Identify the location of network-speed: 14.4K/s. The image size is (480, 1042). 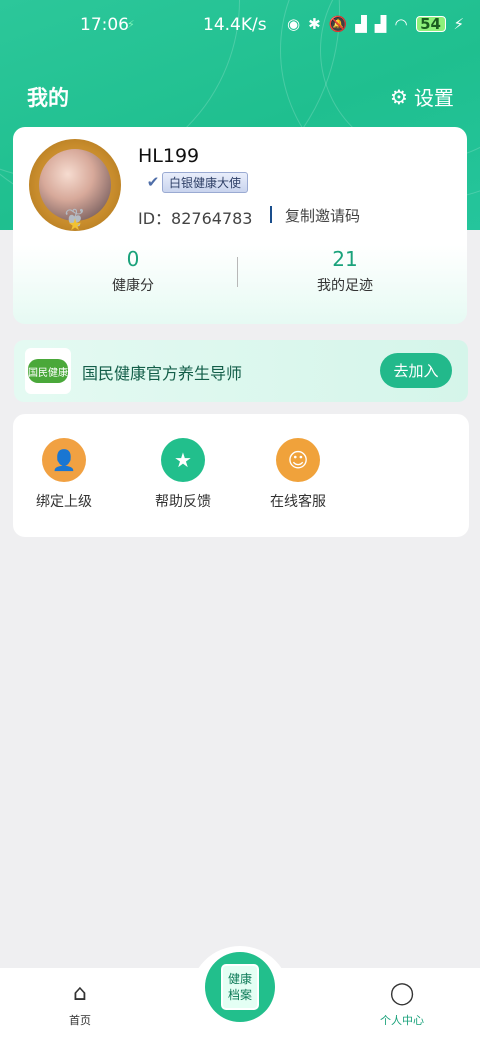
(235, 25).